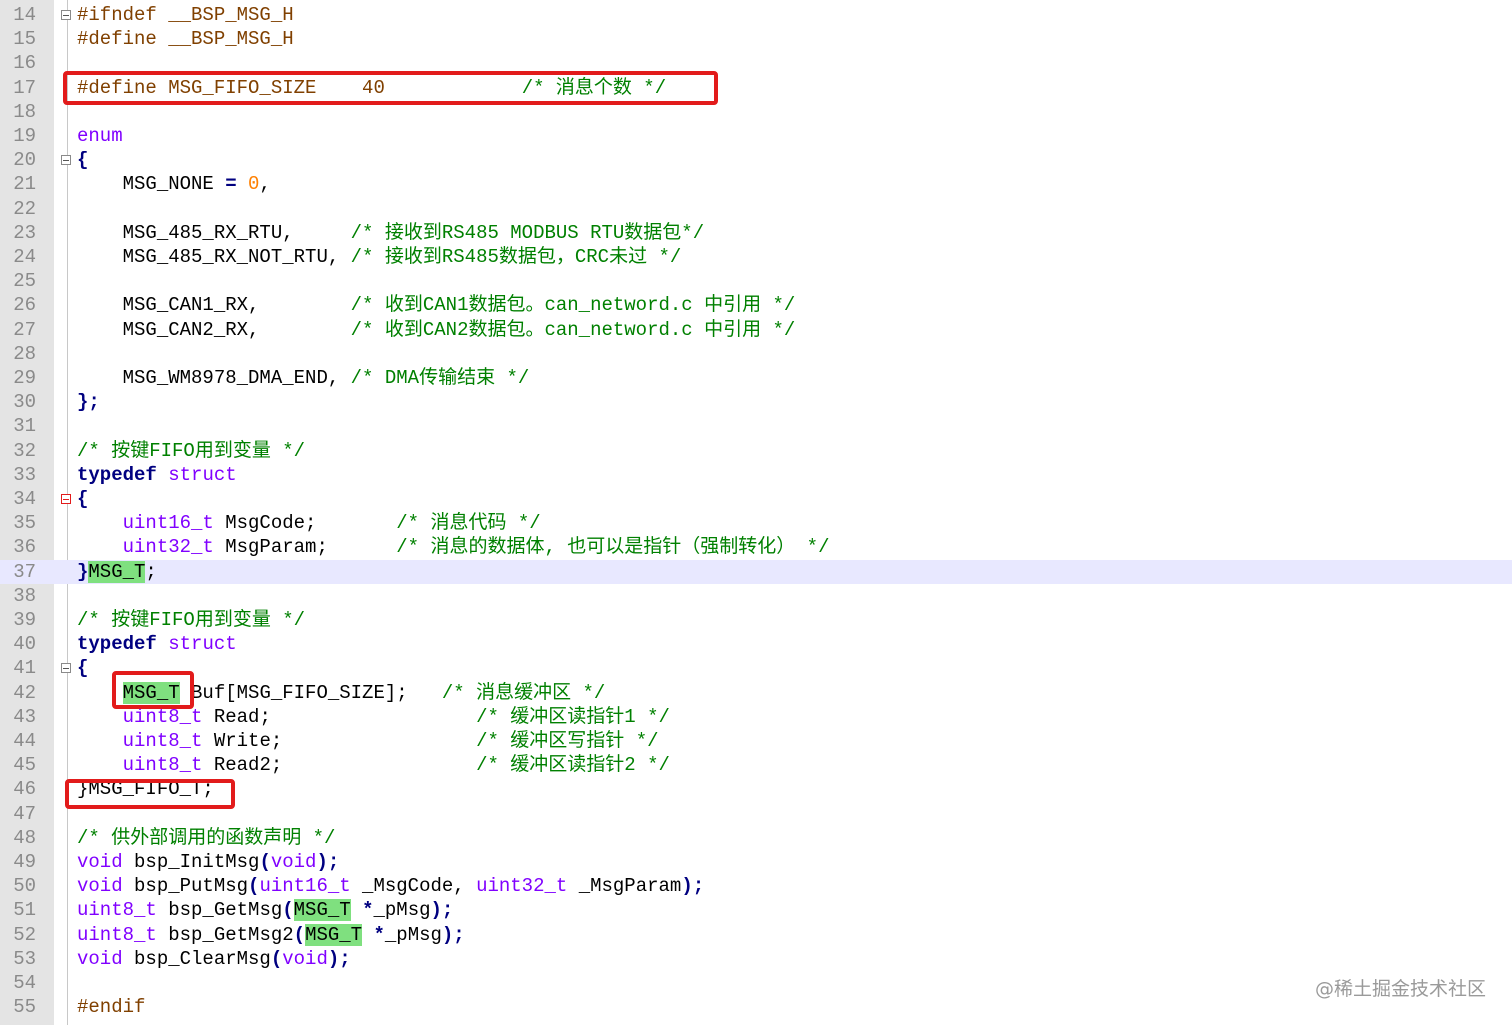 The width and height of the screenshot is (1512, 1025). What do you see at coordinates (24, 547) in the screenshot?
I see `line-number: 36` at bounding box center [24, 547].